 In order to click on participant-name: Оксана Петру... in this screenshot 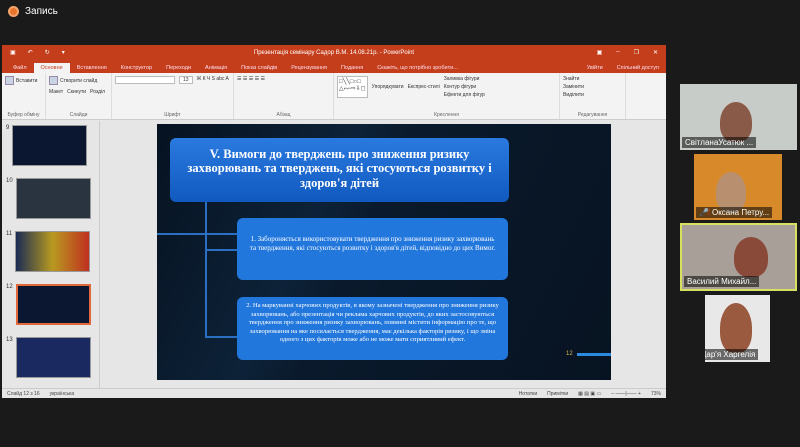, I will do `click(740, 212)`.